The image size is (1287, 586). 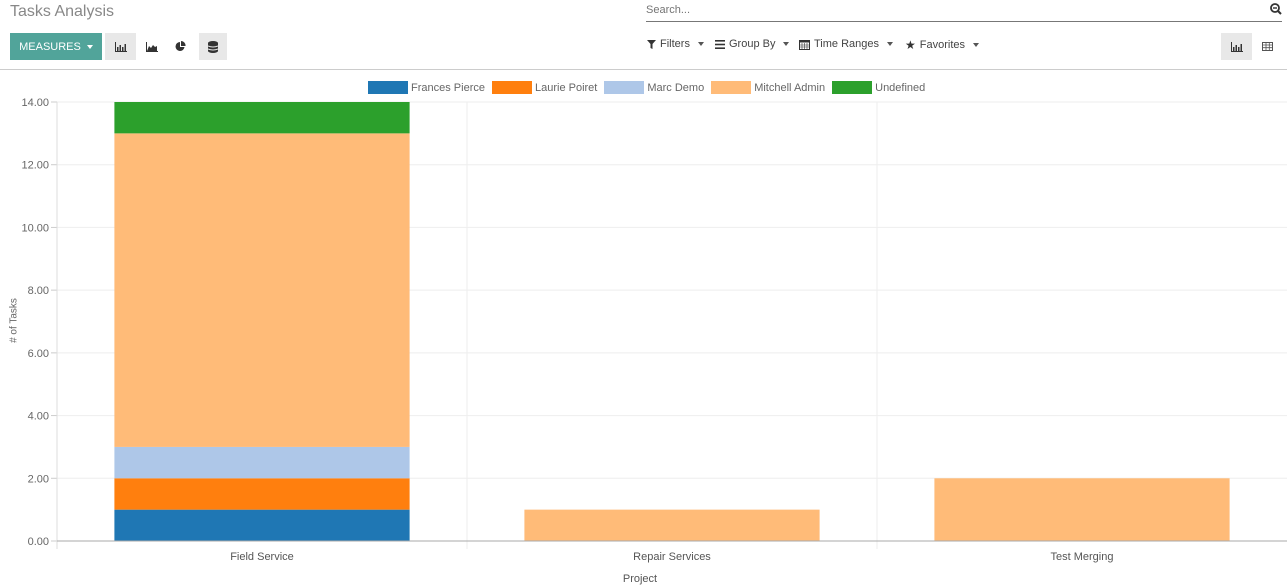 I want to click on groupby-dropdown: Group By, so click(x=752, y=44).